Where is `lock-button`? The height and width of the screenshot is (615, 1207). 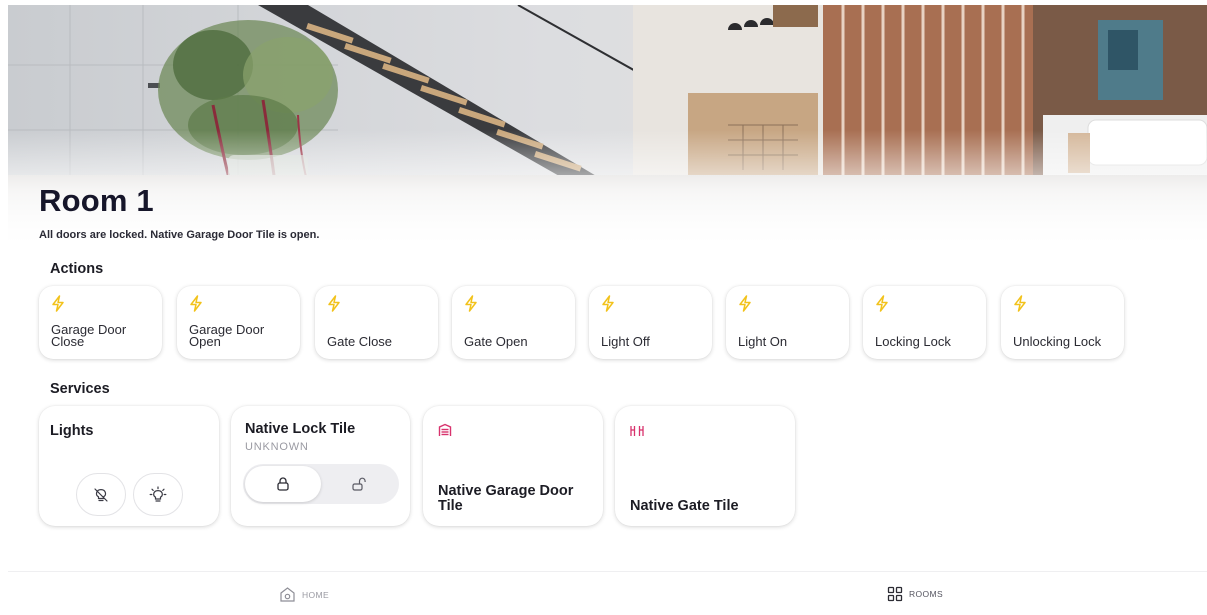
lock-button is located at coordinates (283, 484).